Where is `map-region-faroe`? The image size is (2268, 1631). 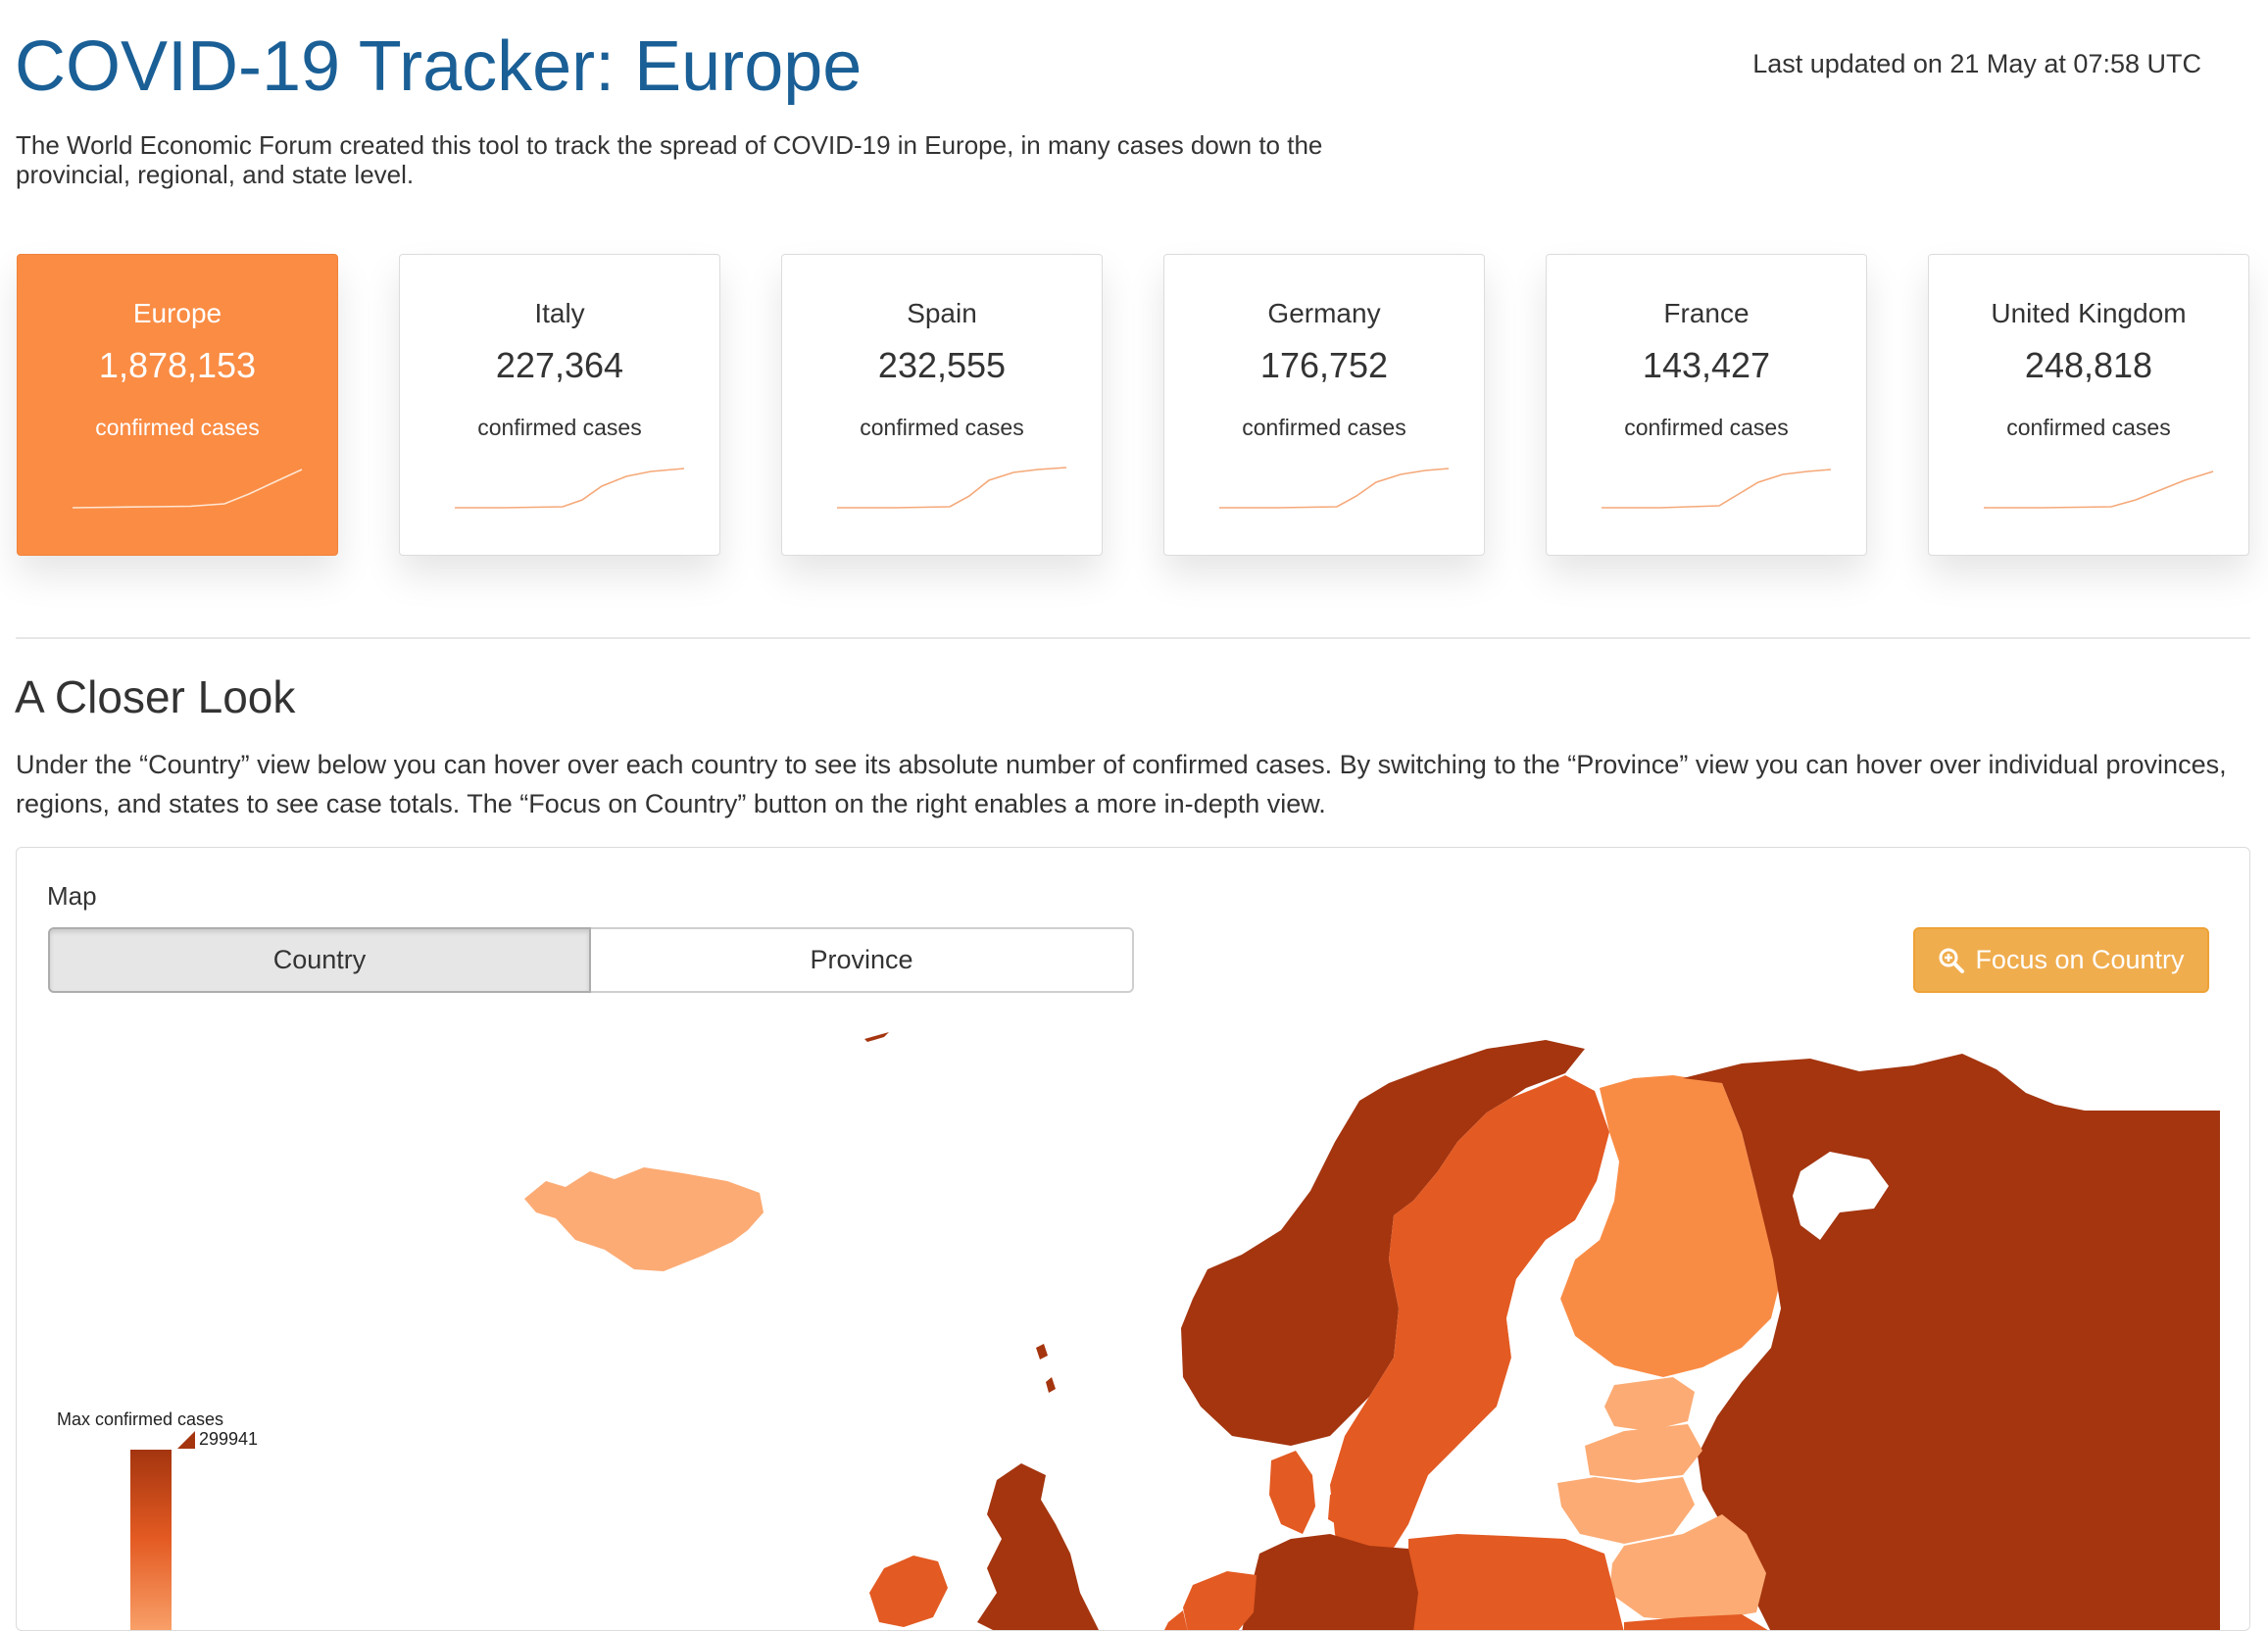 map-region-faroe is located at coordinates (1042, 1351).